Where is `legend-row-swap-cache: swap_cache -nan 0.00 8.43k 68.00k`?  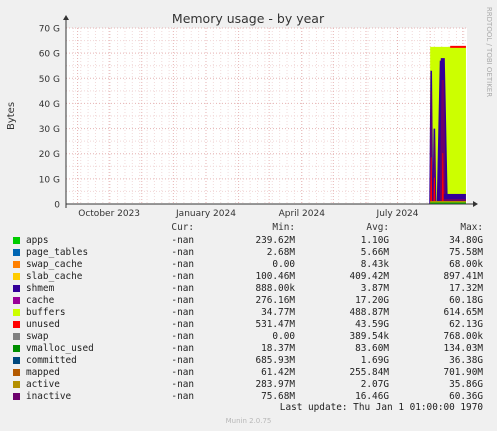
legend-row-swap-cache: swap_cache -nan 0.00 8.43k 68.00k is located at coordinates (248, 265).